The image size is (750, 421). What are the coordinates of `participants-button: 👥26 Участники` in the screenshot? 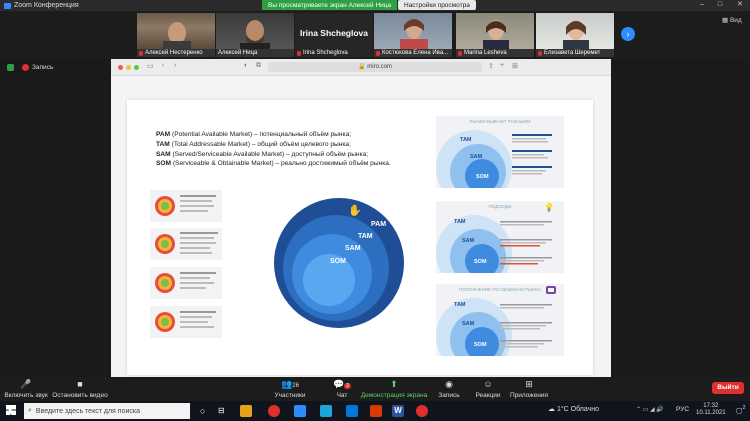 It's located at (290, 389).